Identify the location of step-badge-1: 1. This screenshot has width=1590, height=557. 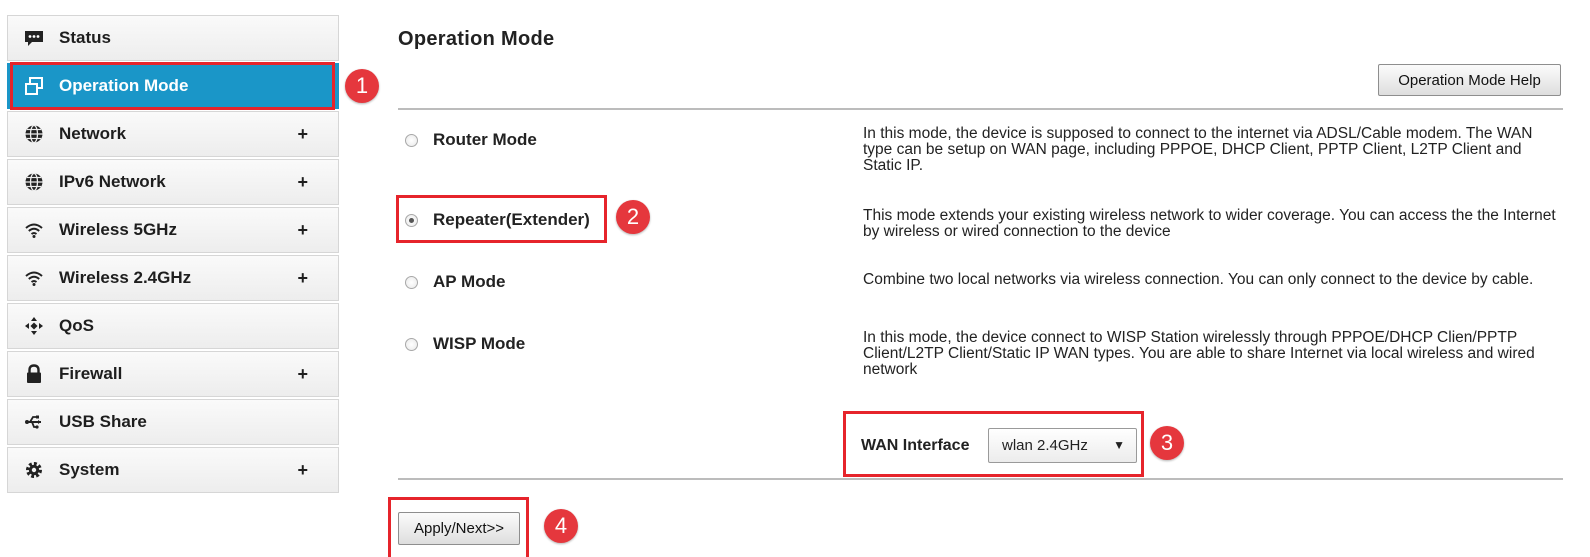
(362, 86).